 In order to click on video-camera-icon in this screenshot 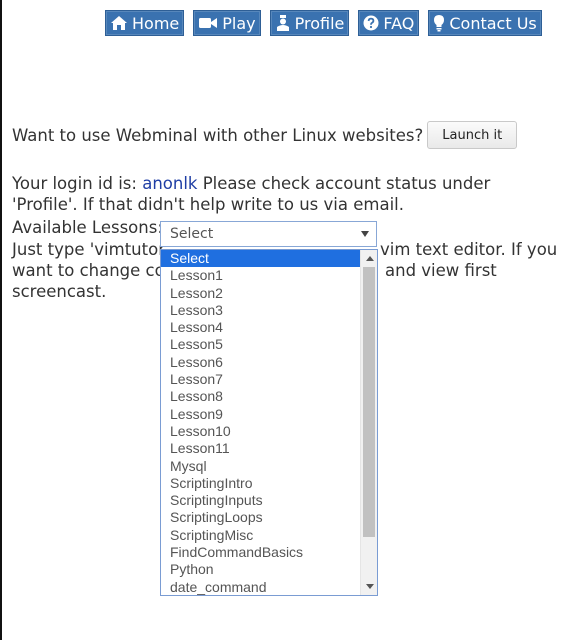, I will do `click(208, 23)`.